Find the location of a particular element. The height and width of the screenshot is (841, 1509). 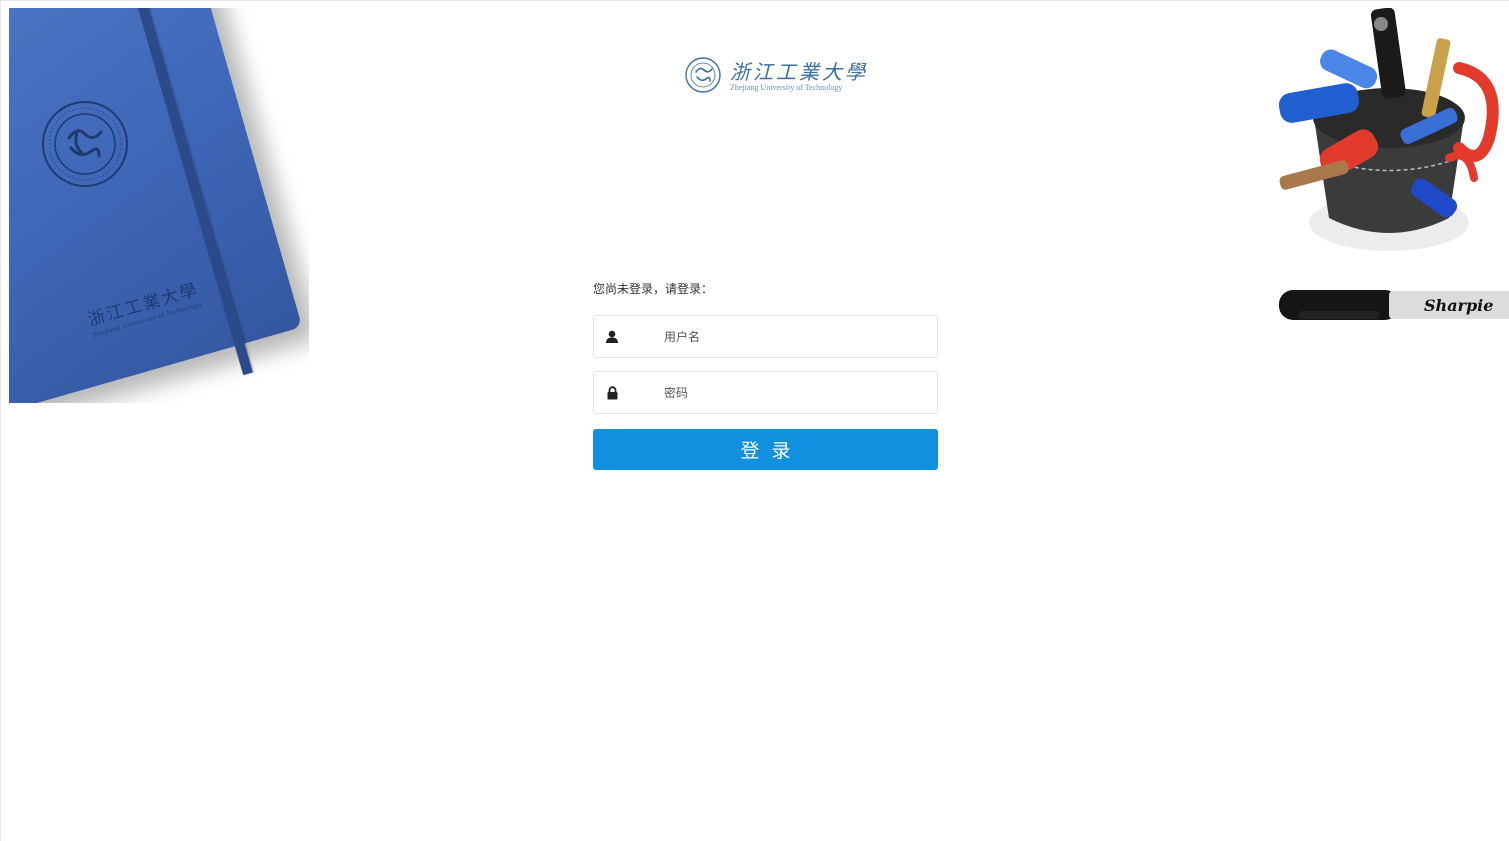

notebook-cover is located at coordinates (156, 205).